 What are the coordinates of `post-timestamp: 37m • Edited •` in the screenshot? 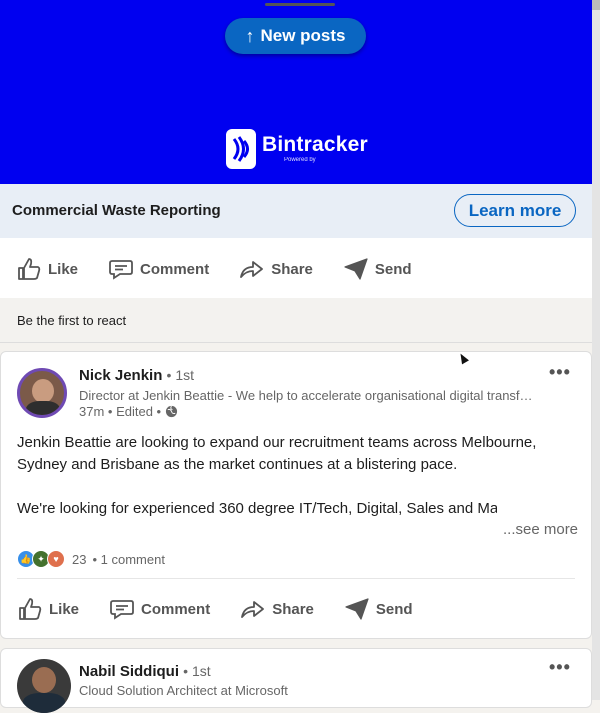 It's located at (128, 411).